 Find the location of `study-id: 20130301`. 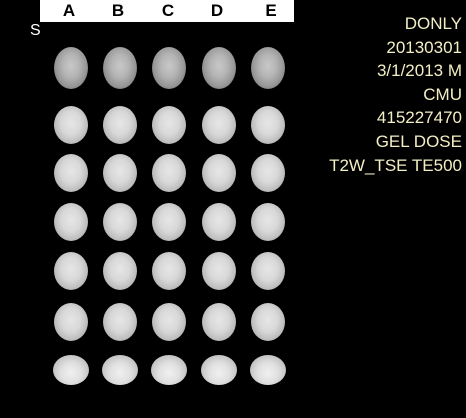

study-id: 20130301 is located at coordinates (424, 47).